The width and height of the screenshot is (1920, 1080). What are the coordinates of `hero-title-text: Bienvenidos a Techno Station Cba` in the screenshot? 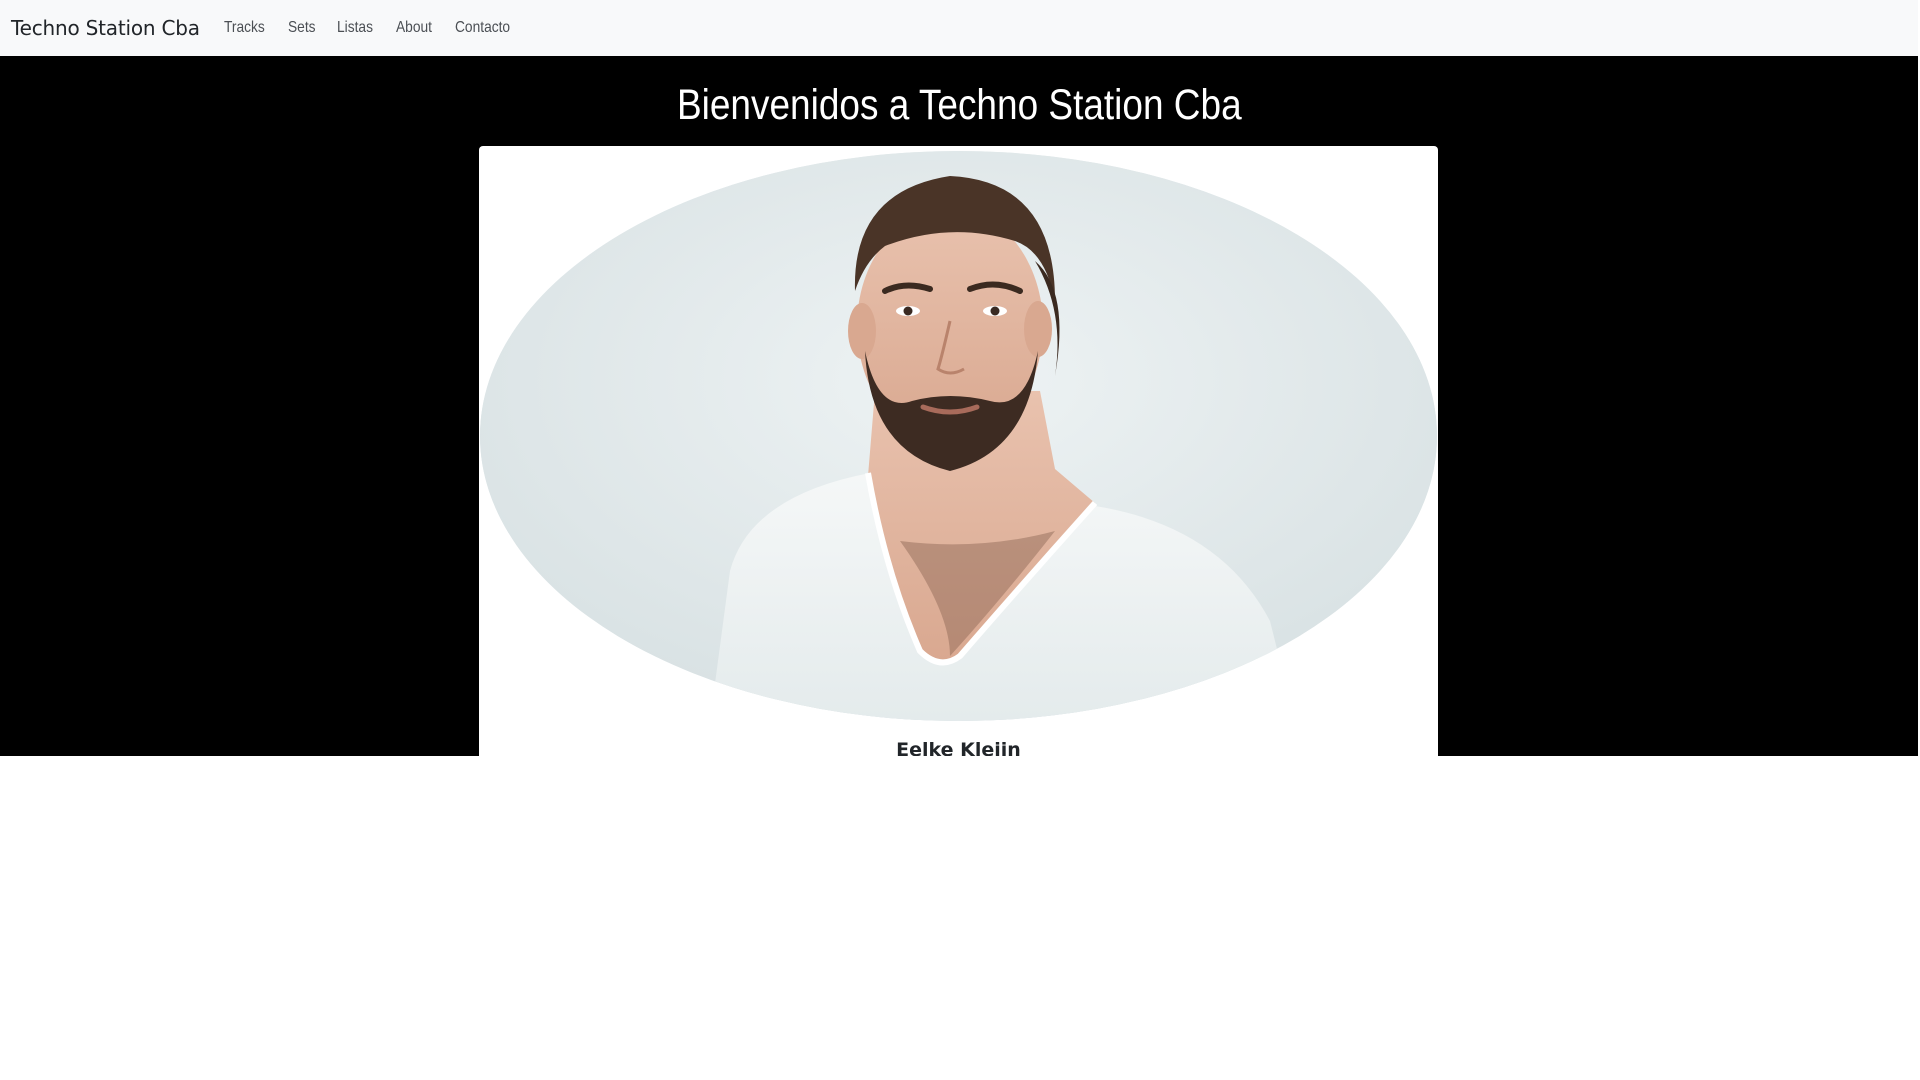 It's located at (959, 105).